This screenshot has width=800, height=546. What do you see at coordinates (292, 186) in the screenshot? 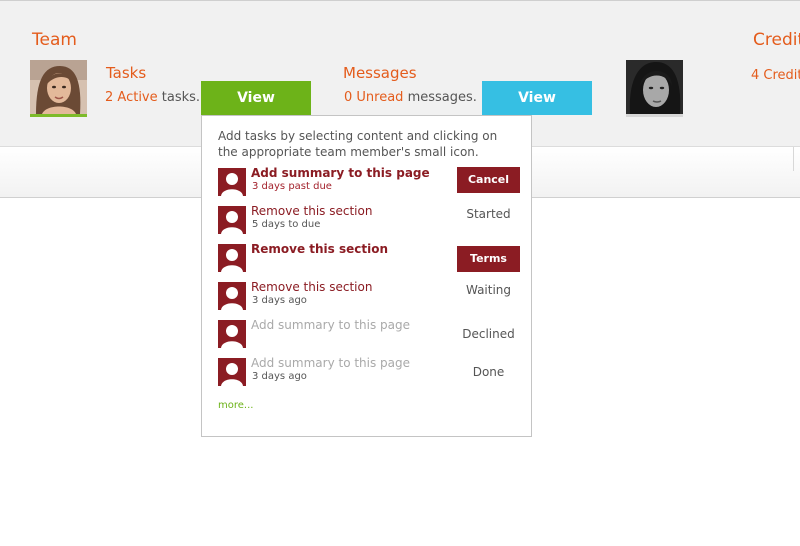
I see `task-due-text: 3 days past due` at bounding box center [292, 186].